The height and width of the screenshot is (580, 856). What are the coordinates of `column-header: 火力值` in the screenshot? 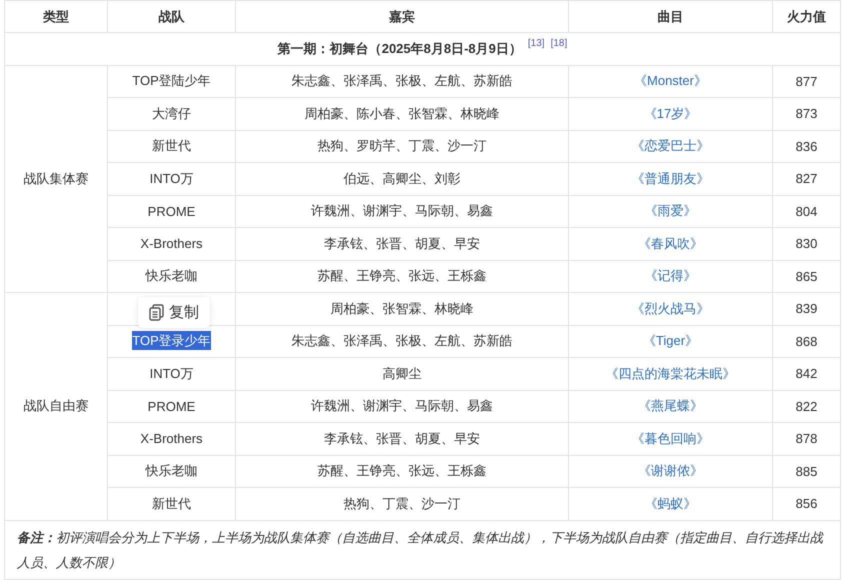 It's located at (806, 16).